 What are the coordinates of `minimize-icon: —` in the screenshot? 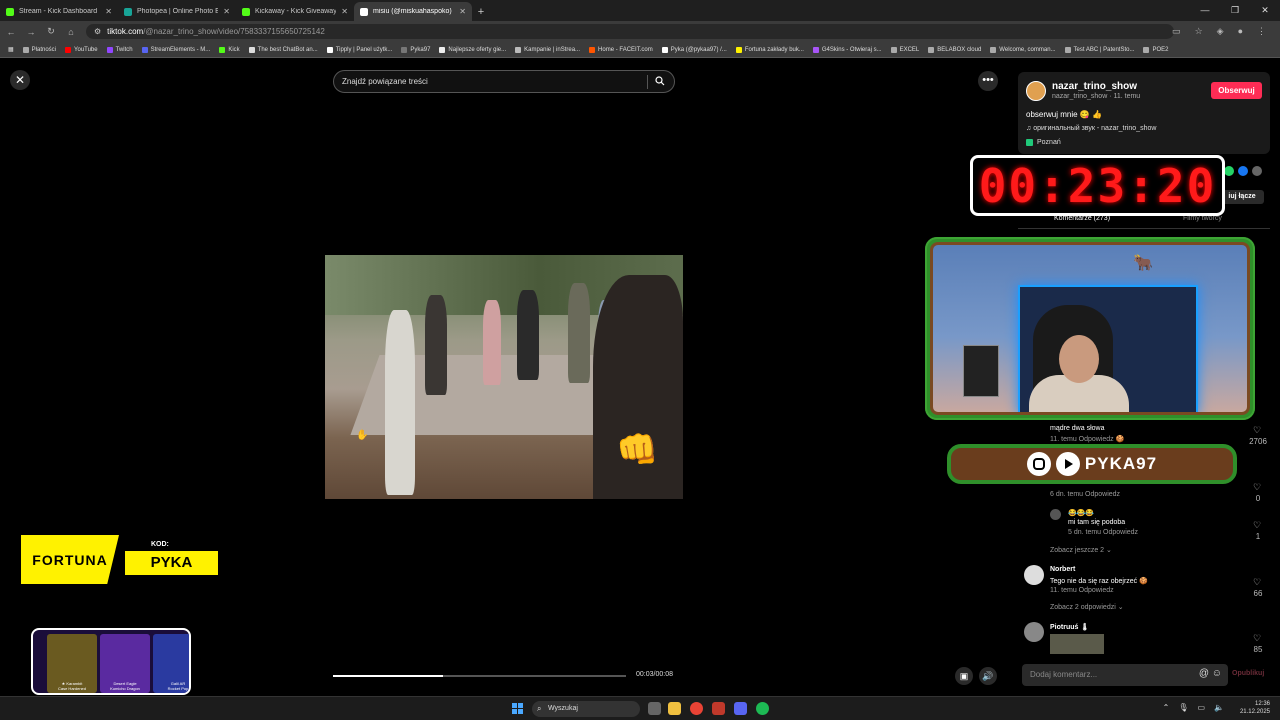 It's located at (1205, 10).